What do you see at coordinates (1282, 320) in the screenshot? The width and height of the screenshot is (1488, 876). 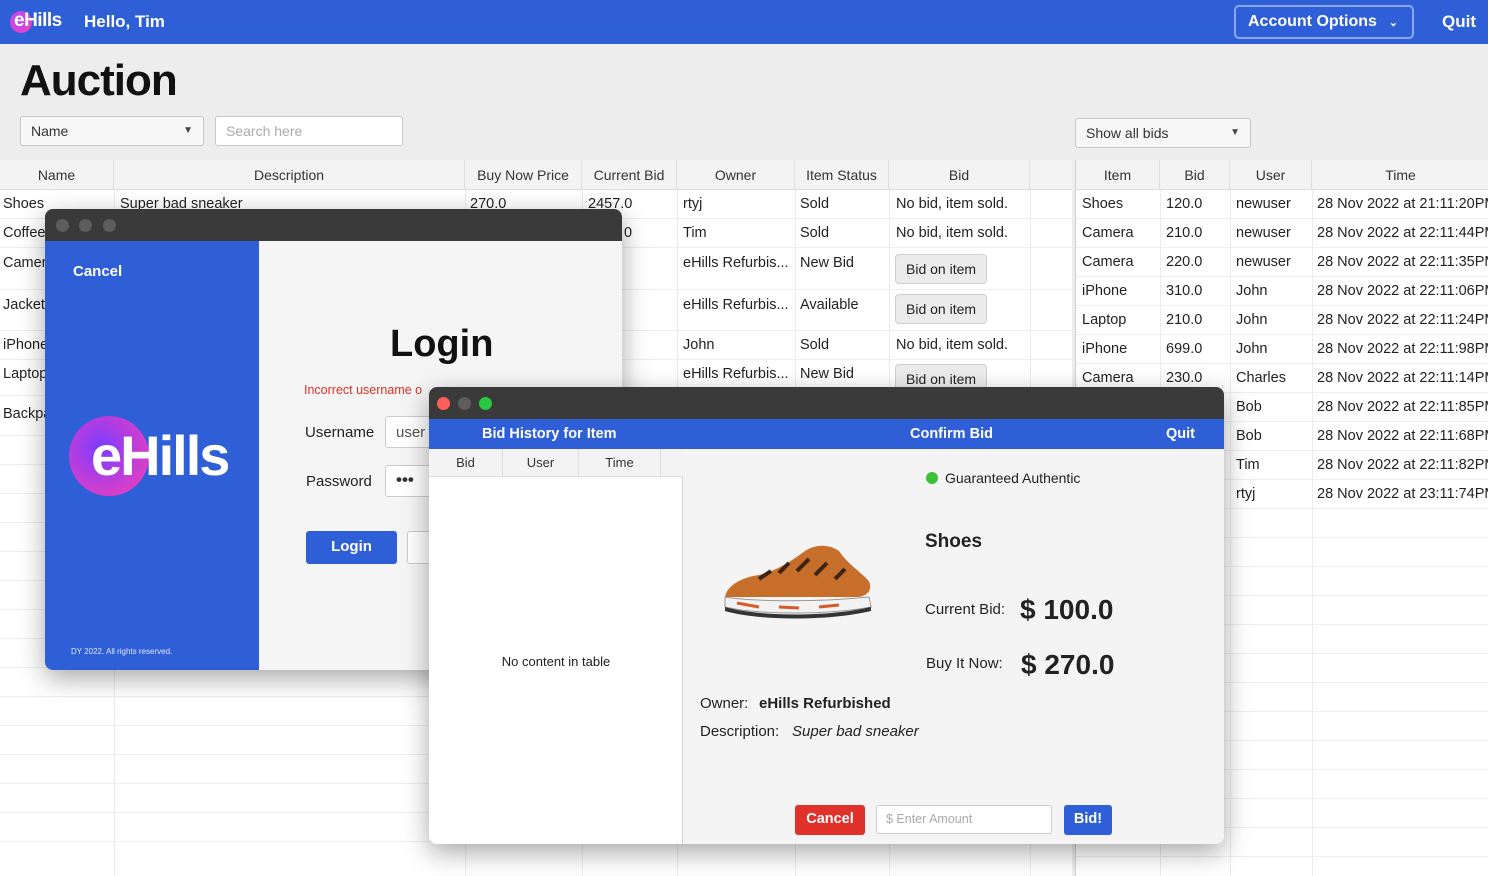 I see `table-row: Laptop 210.0 John 28 Nov 2022 at 22:11:24PM` at bounding box center [1282, 320].